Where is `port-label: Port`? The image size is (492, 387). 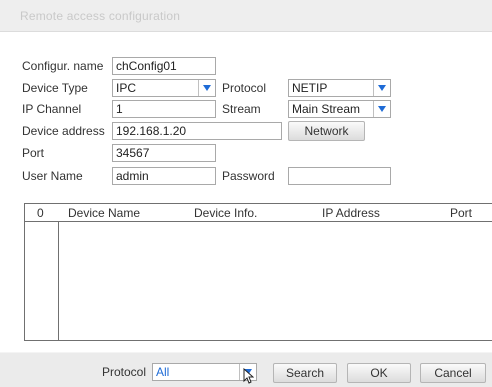
port-label: Port is located at coordinates (33, 153).